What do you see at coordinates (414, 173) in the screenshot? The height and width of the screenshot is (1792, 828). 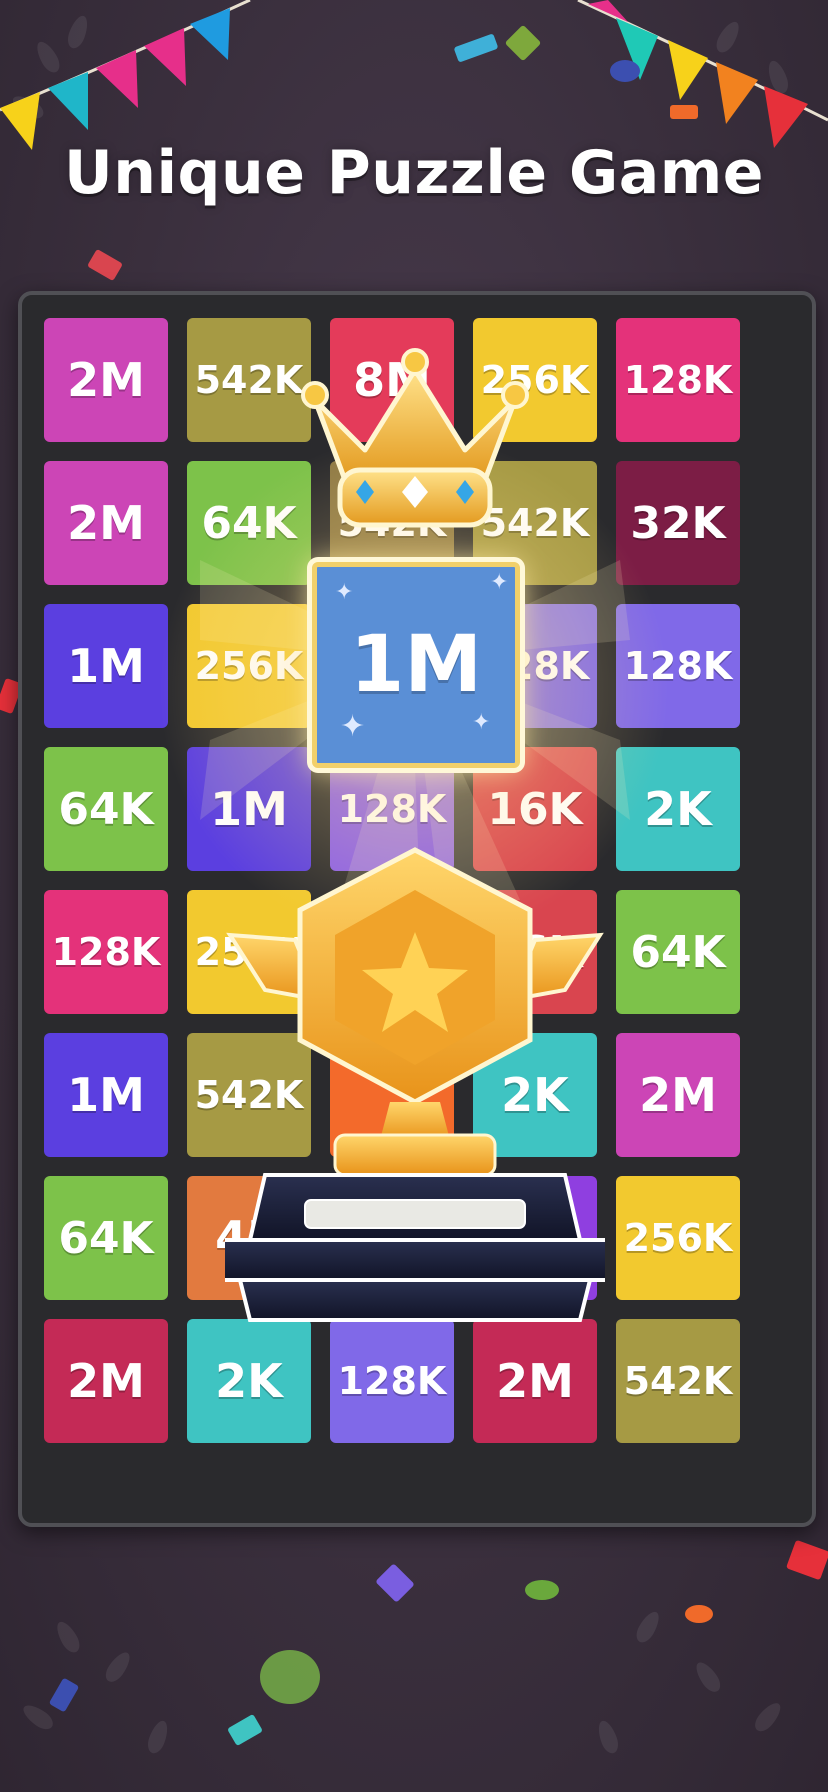 I see `page-title: Unique Puzzle Game` at bounding box center [414, 173].